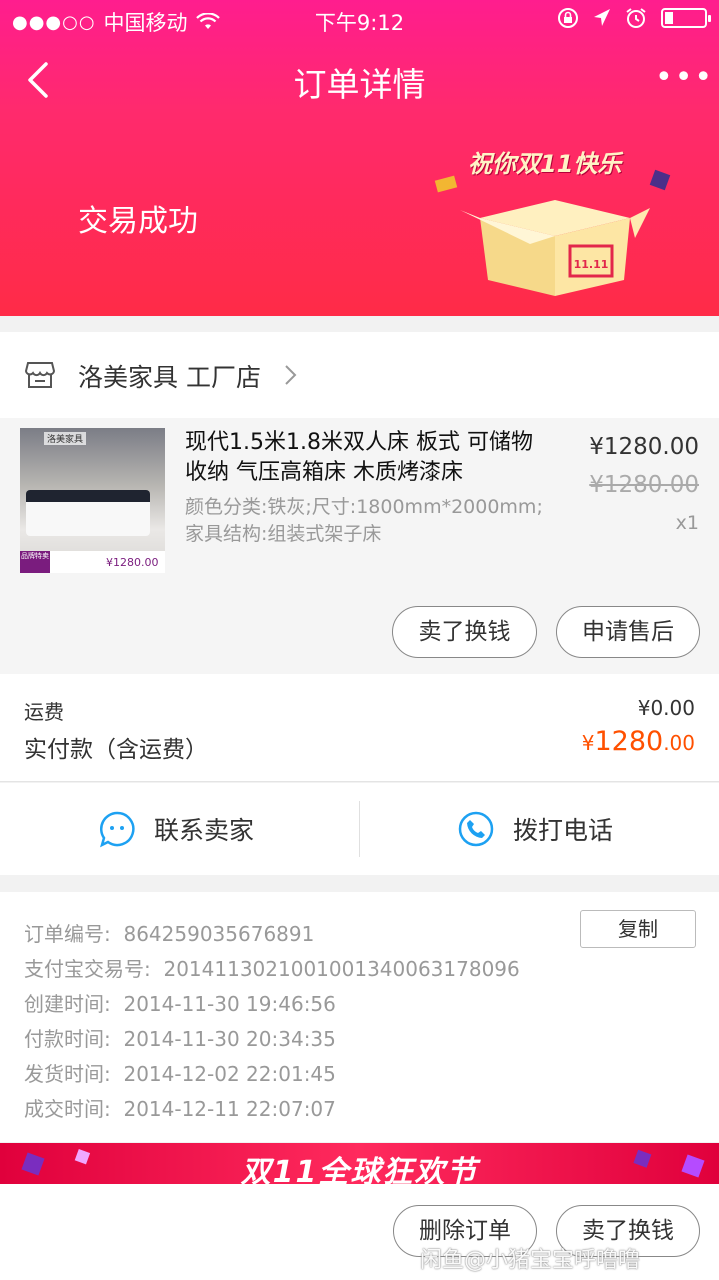 The image size is (719, 1280). Describe the element at coordinates (555, 248) in the screenshot. I see `gift-box-icon: 11.11` at that location.